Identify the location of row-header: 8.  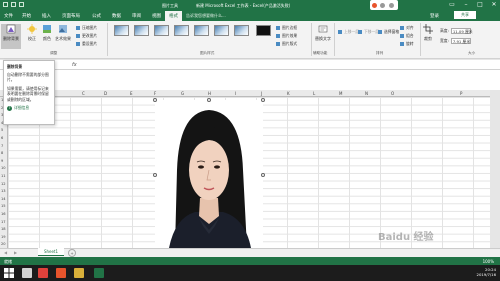
(2, 153).